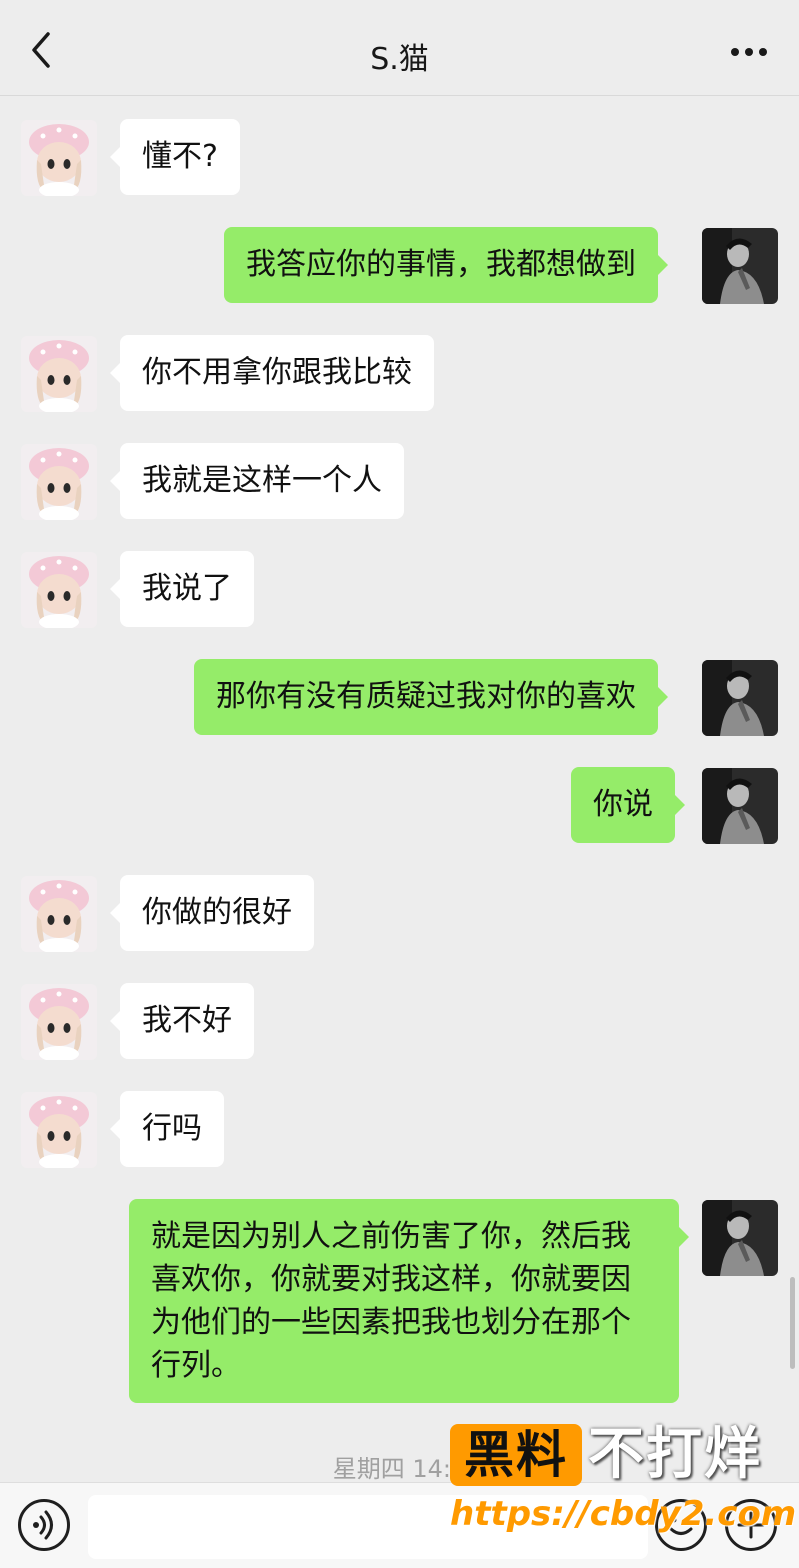 This screenshot has width=799, height=1568. Describe the element at coordinates (628, 805) in the screenshot. I see `sent-message-bubble: 你说` at that location.